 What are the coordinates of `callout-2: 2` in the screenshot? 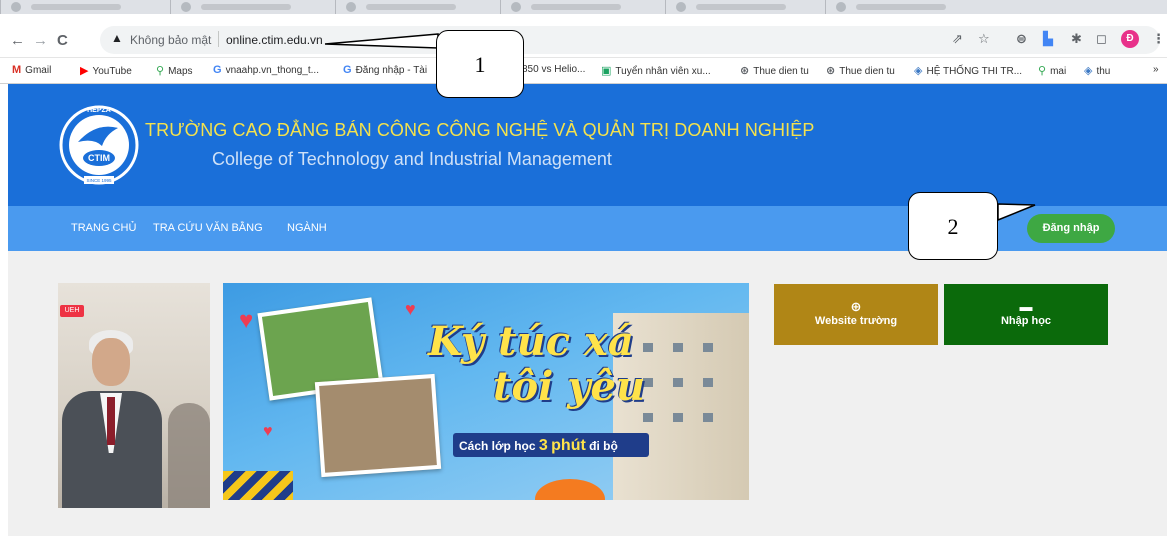 It's located at (953, 226).